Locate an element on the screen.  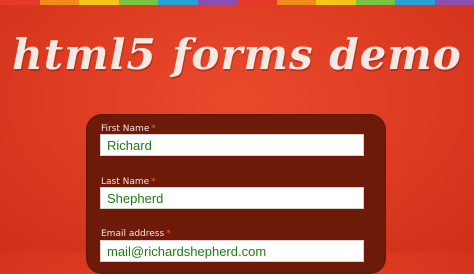
email-label-text: Email address is located at coordinates (132, 234).